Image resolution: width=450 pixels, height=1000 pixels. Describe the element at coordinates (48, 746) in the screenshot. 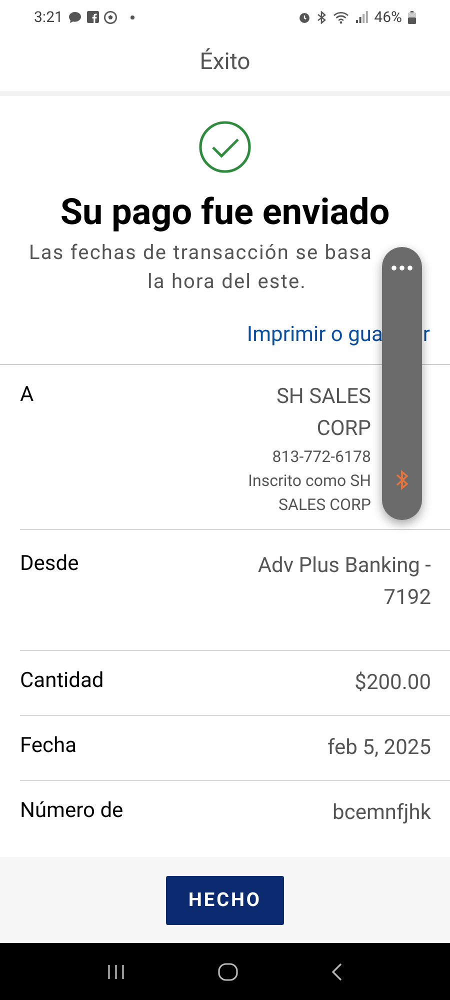

I see `detail-label: Fecha` at that location.